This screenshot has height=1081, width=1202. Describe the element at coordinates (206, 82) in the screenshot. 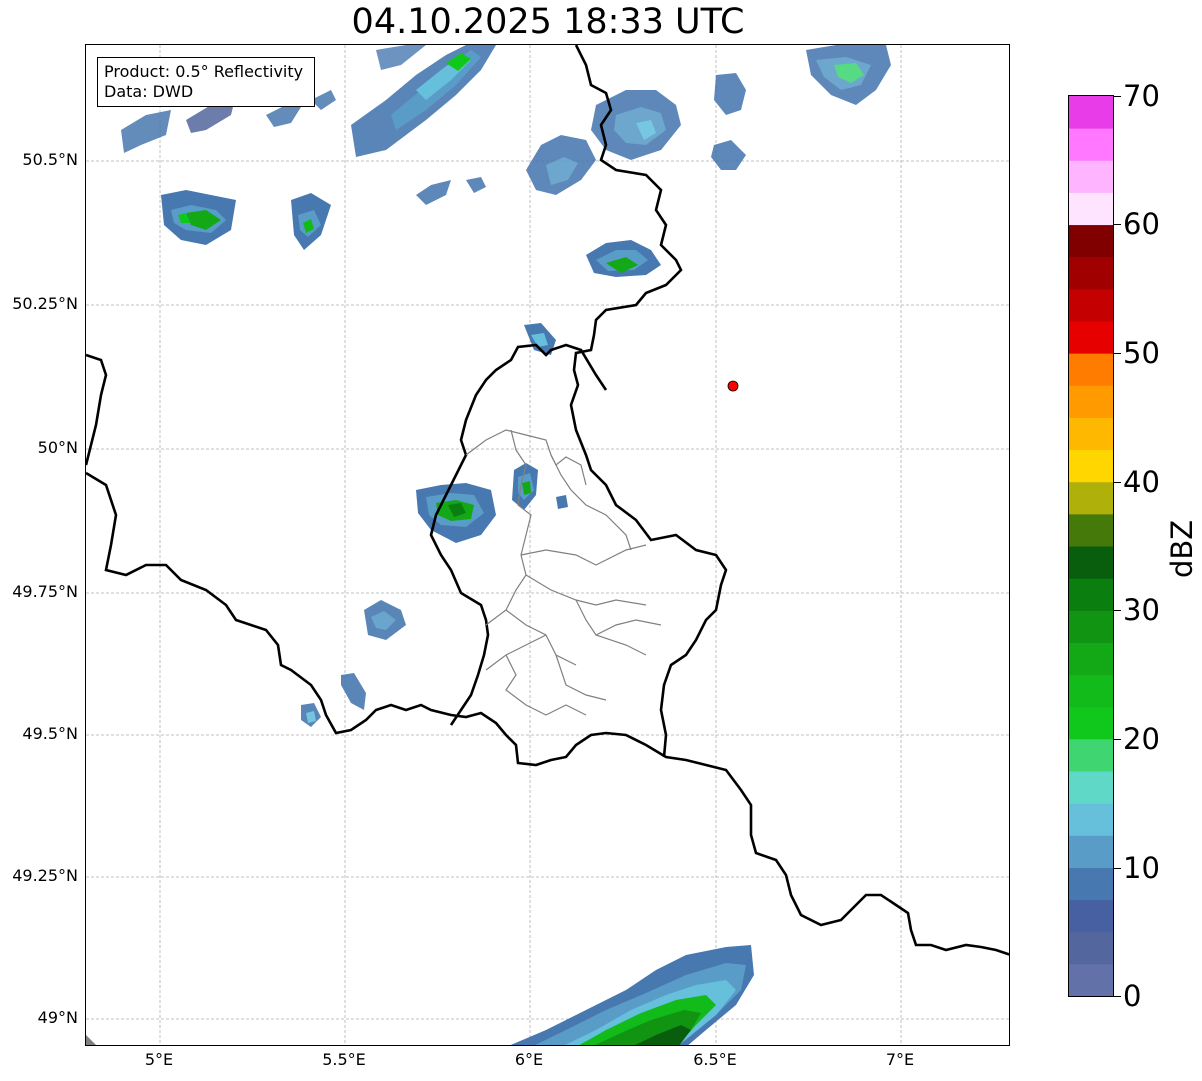

I see `product-info-box: Product: 0.5° Reflectivity Data: DWD` at that location.